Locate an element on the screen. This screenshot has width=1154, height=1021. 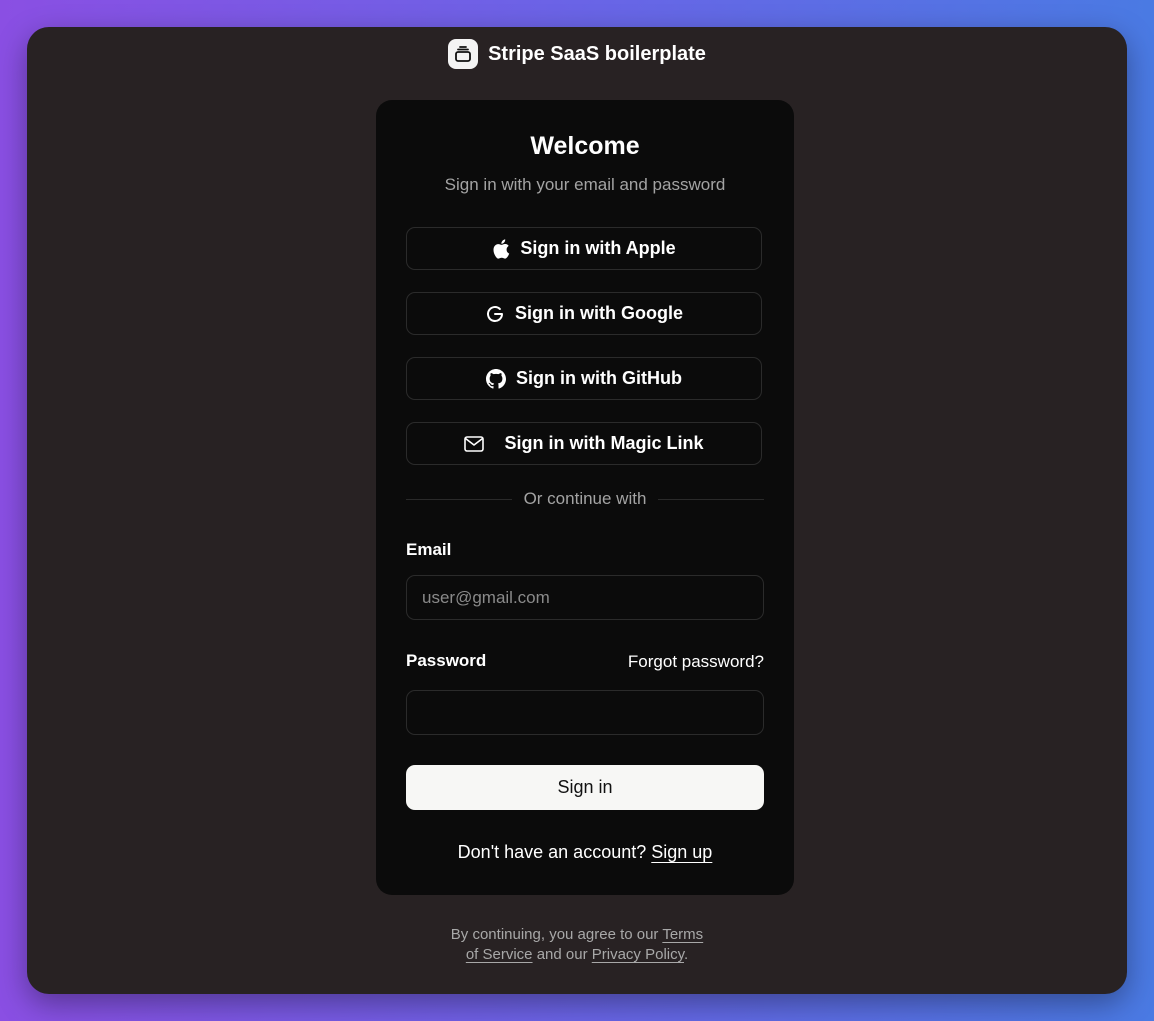
sign-in-magic-link-button: Sign in with Magic Link is located at coordinates (584, 443).